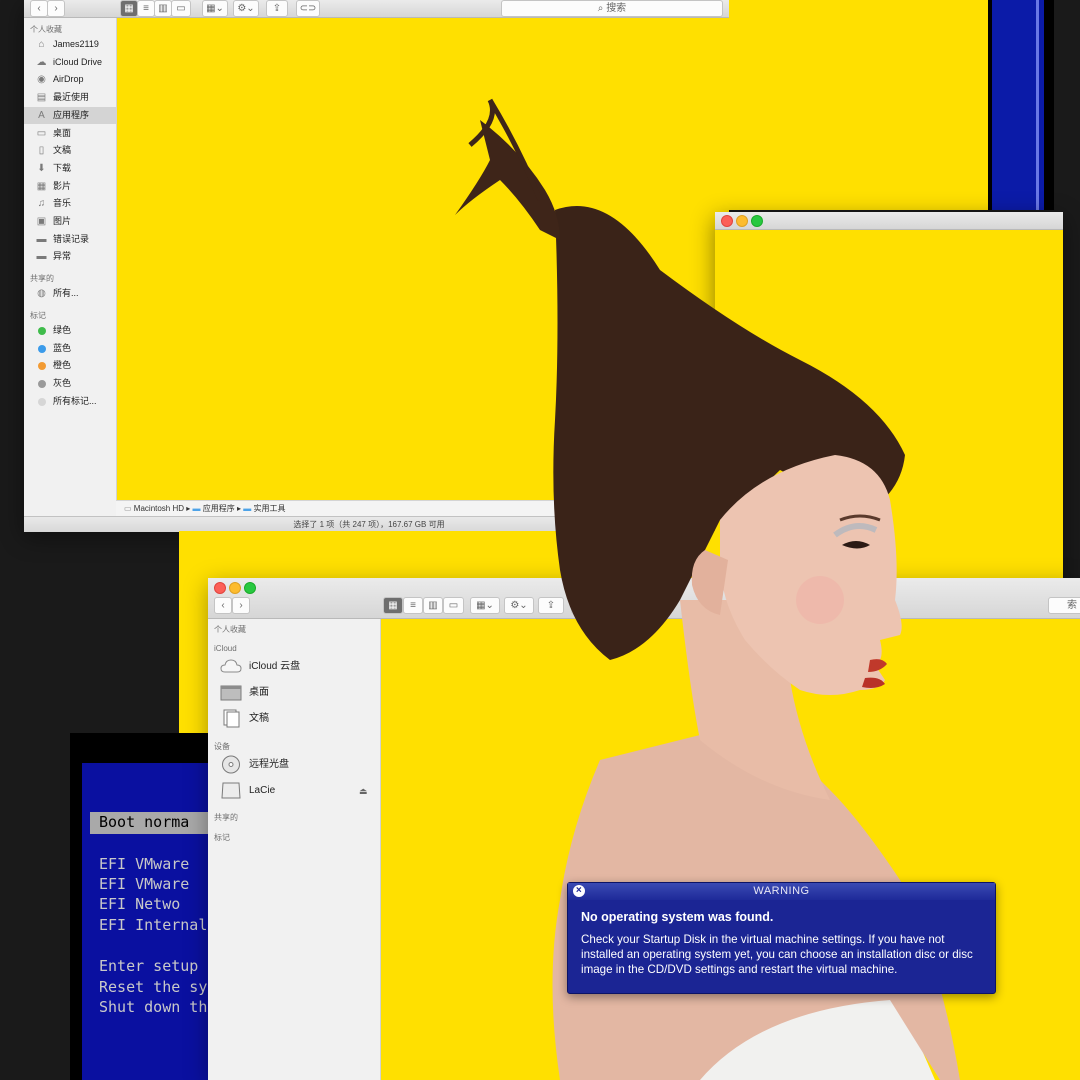 The width and height of the screenshot is (1080, 1080). Describe the element at coordinates (644, 598) in the screenshot. I see `finder-toolbar: ‹ › ▦ ≡ ▥ ▭ ▦⌄ ⚙⌄ ⇪ ⊂⊃ 索` at that location.